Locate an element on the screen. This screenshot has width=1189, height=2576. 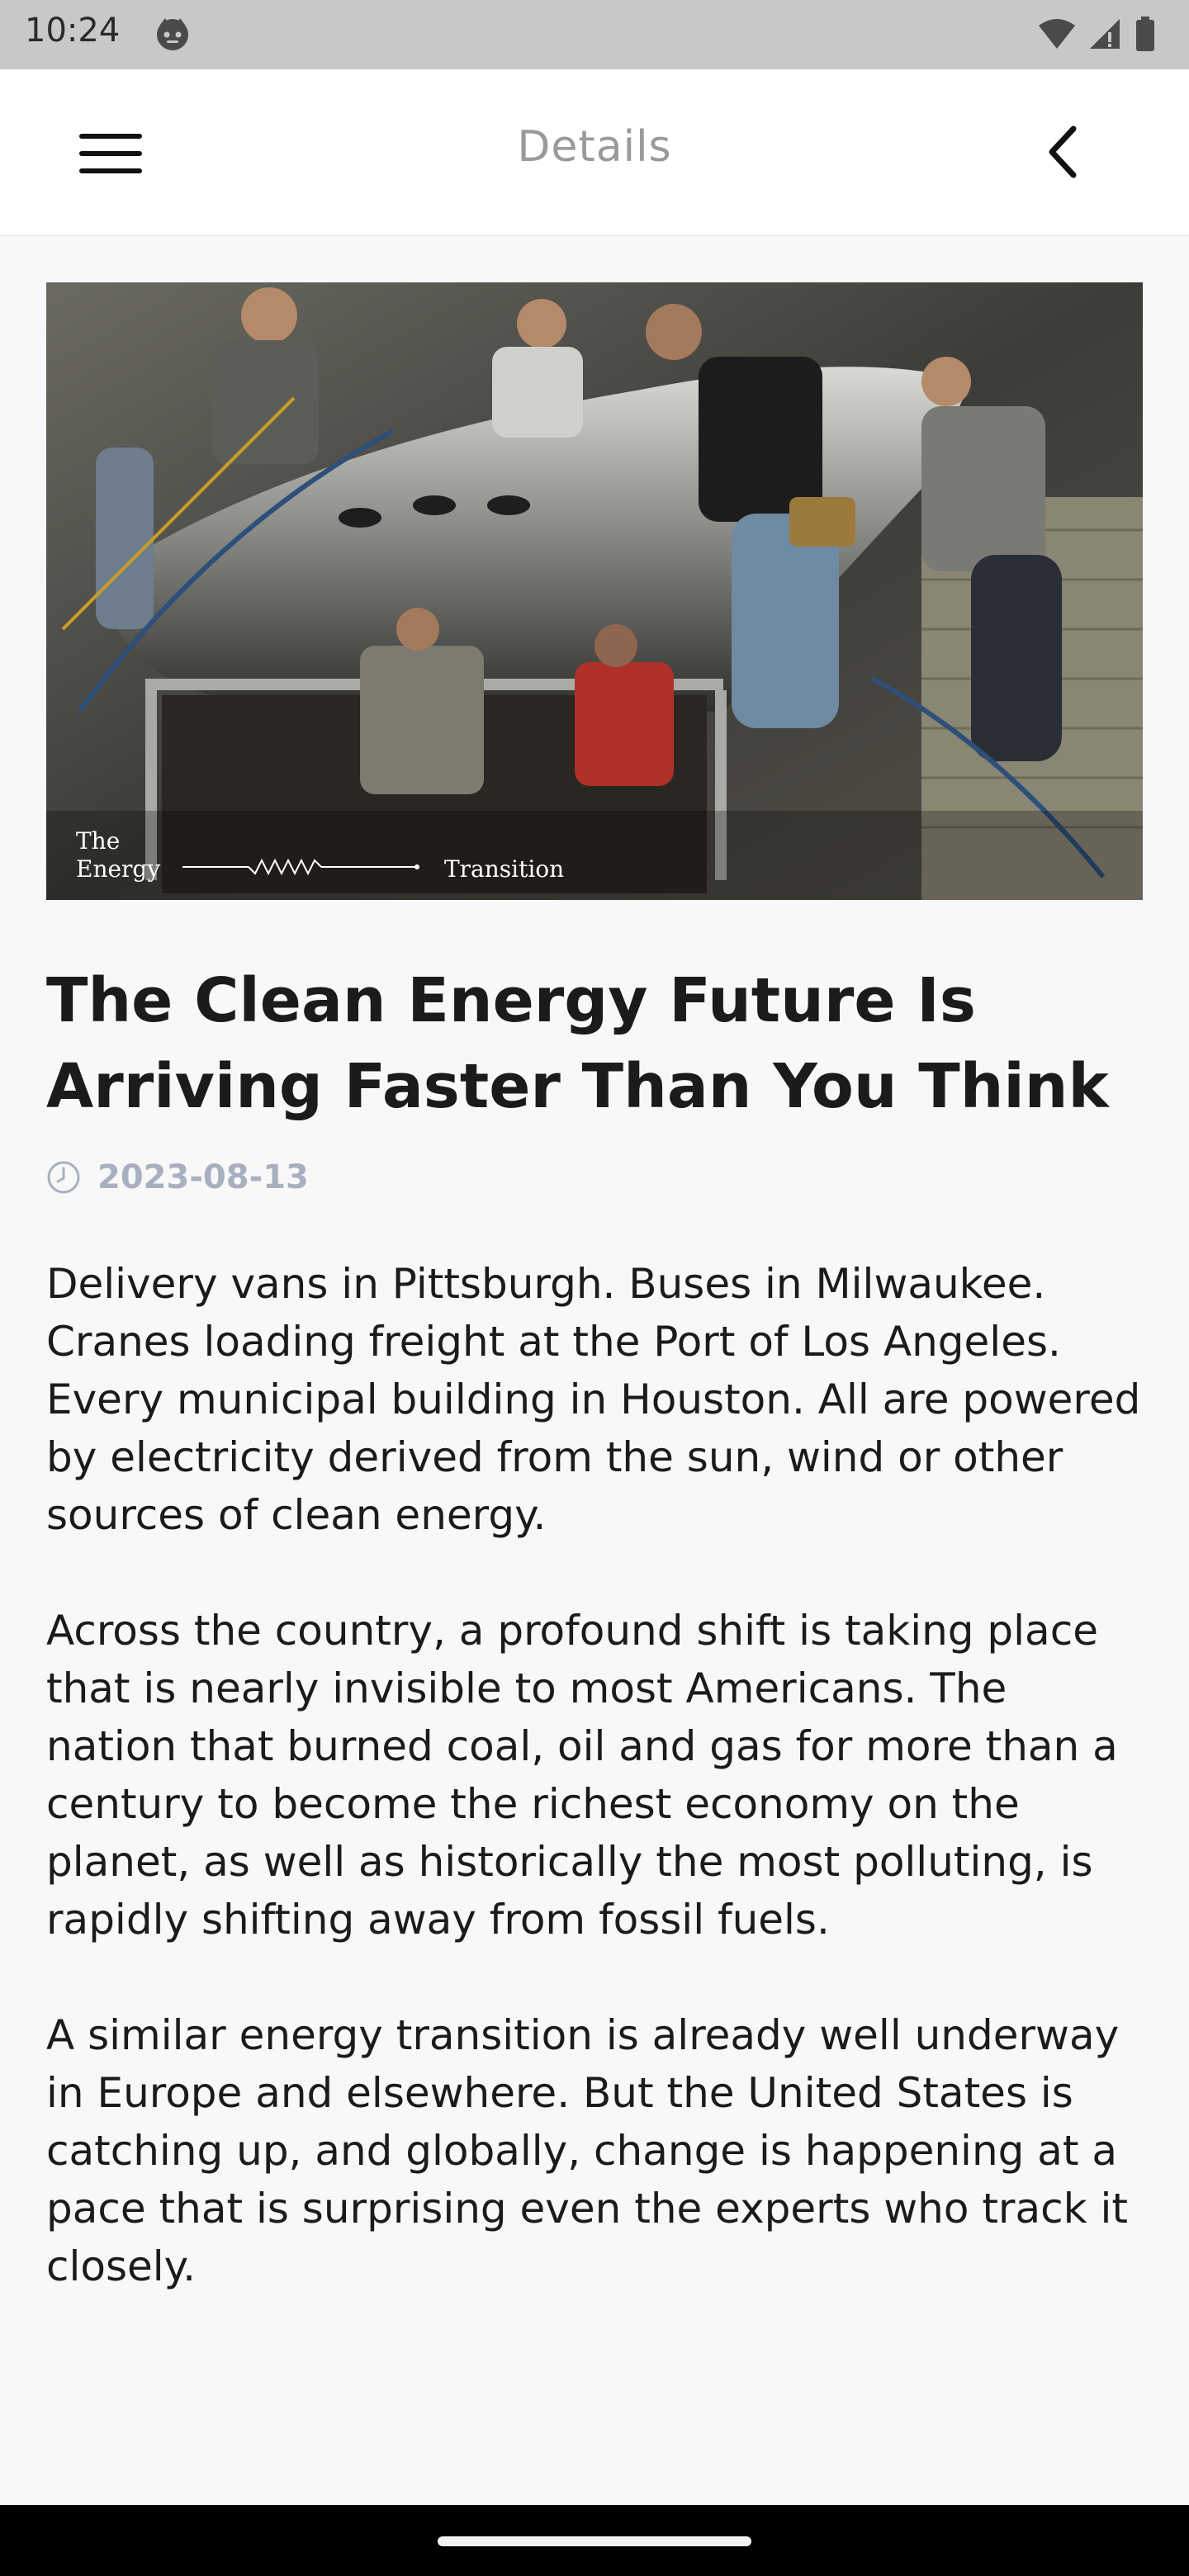
wifi-icon is located at coordinates (1057, 34).